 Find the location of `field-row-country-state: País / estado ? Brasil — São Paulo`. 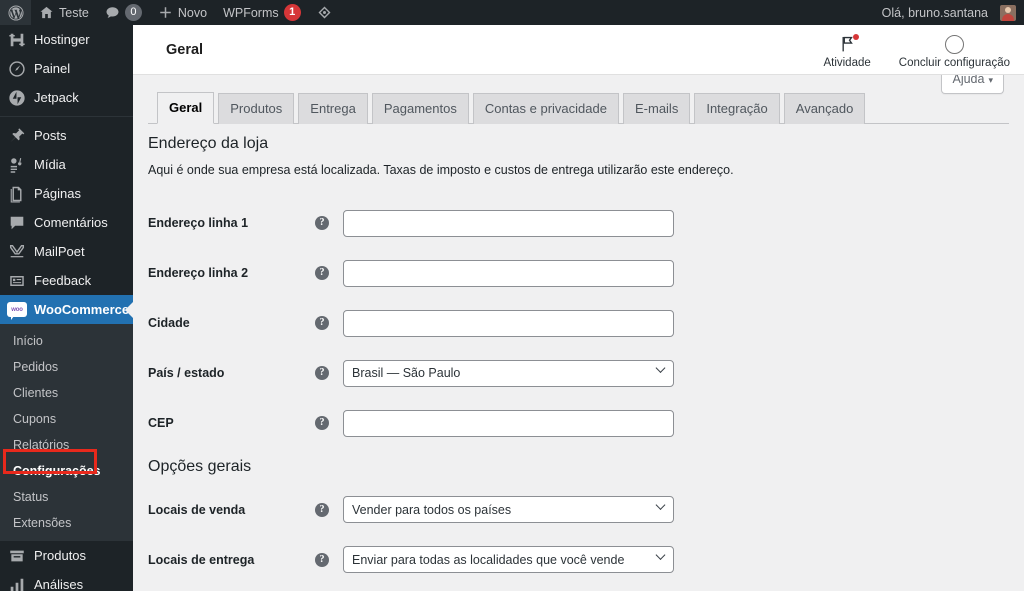

field-row-country-state: País / estado ? Brasil — São Paulo is located at coordinates (578, 373).